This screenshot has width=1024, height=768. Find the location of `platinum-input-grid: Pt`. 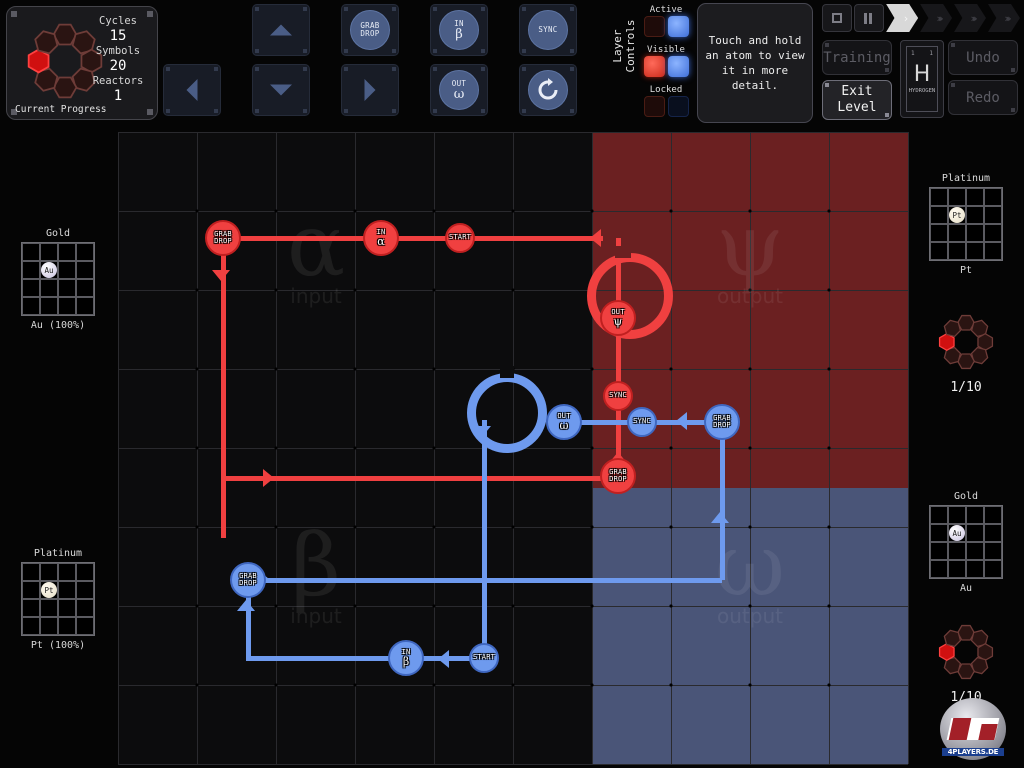

platinum-input-grid: Pt is located at coordinates (58, 599).